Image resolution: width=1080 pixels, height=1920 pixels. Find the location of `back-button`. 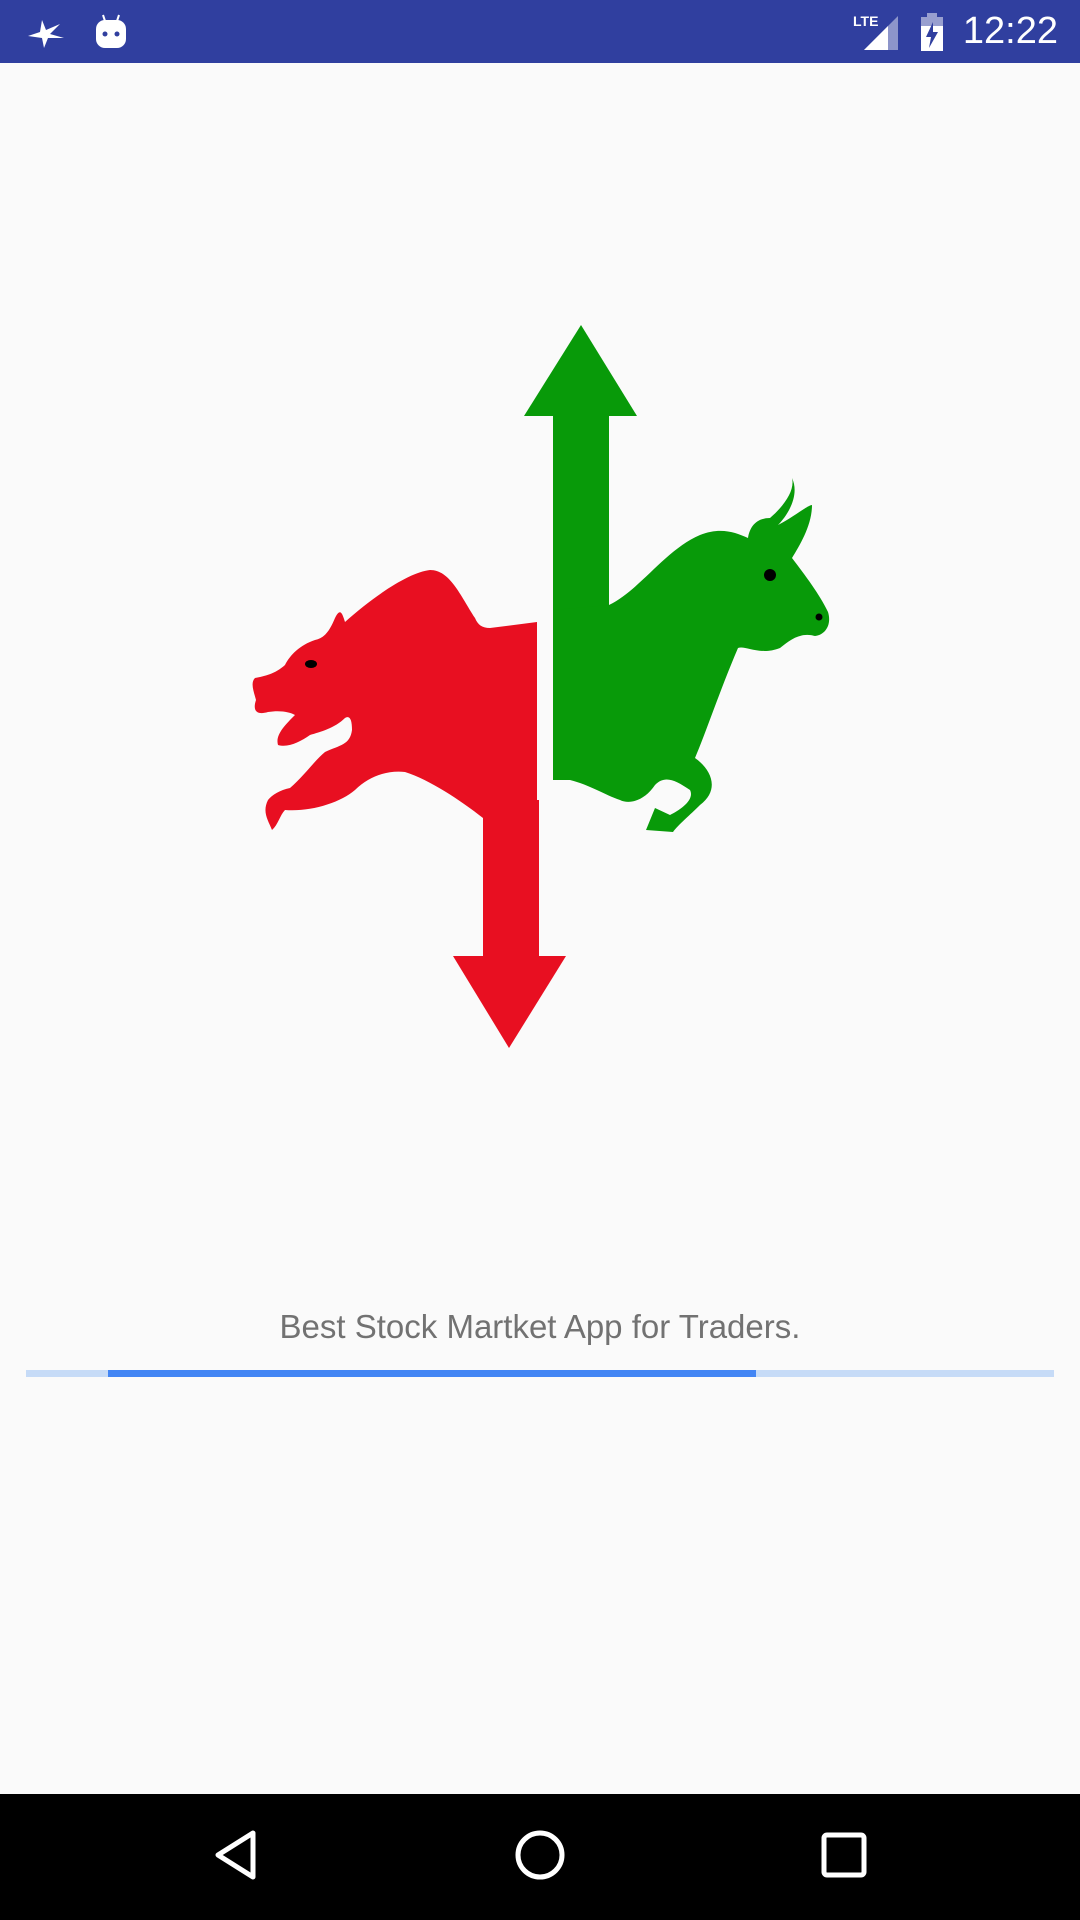

back-button is located at coordinates (236, 1857).